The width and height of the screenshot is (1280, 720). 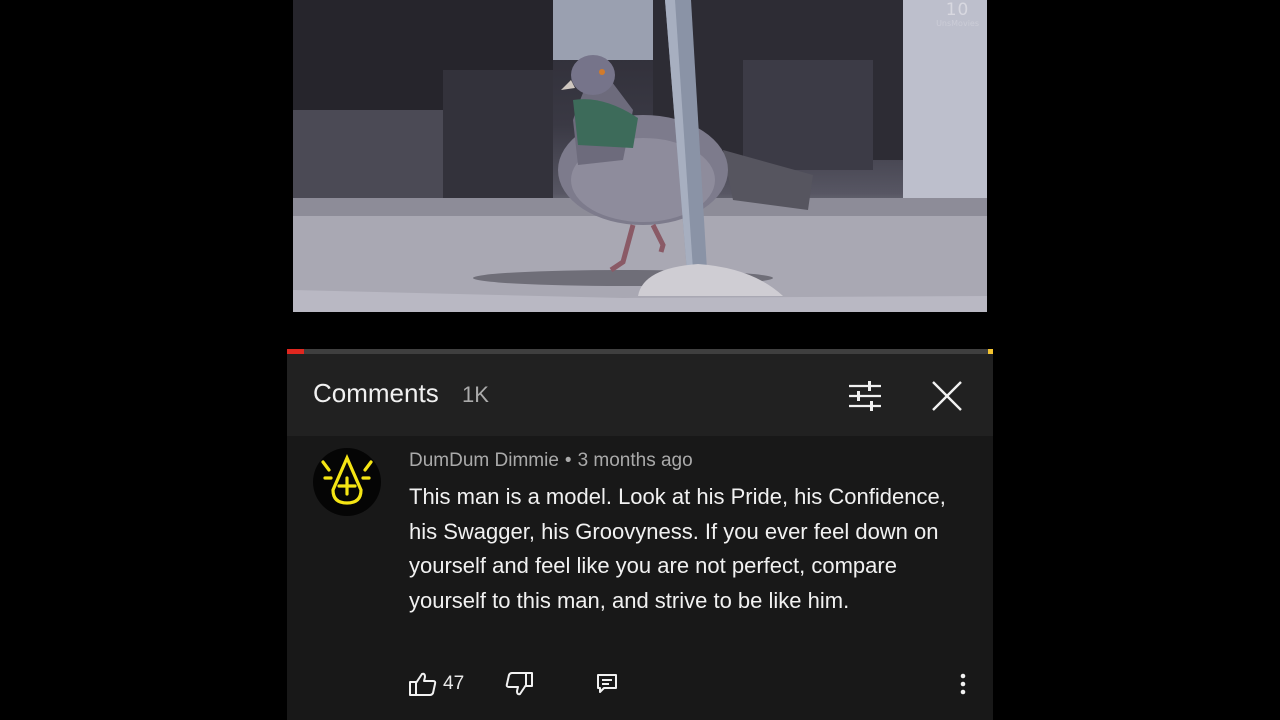 I want to click on close-comments-button, so click(x=947, y=396).